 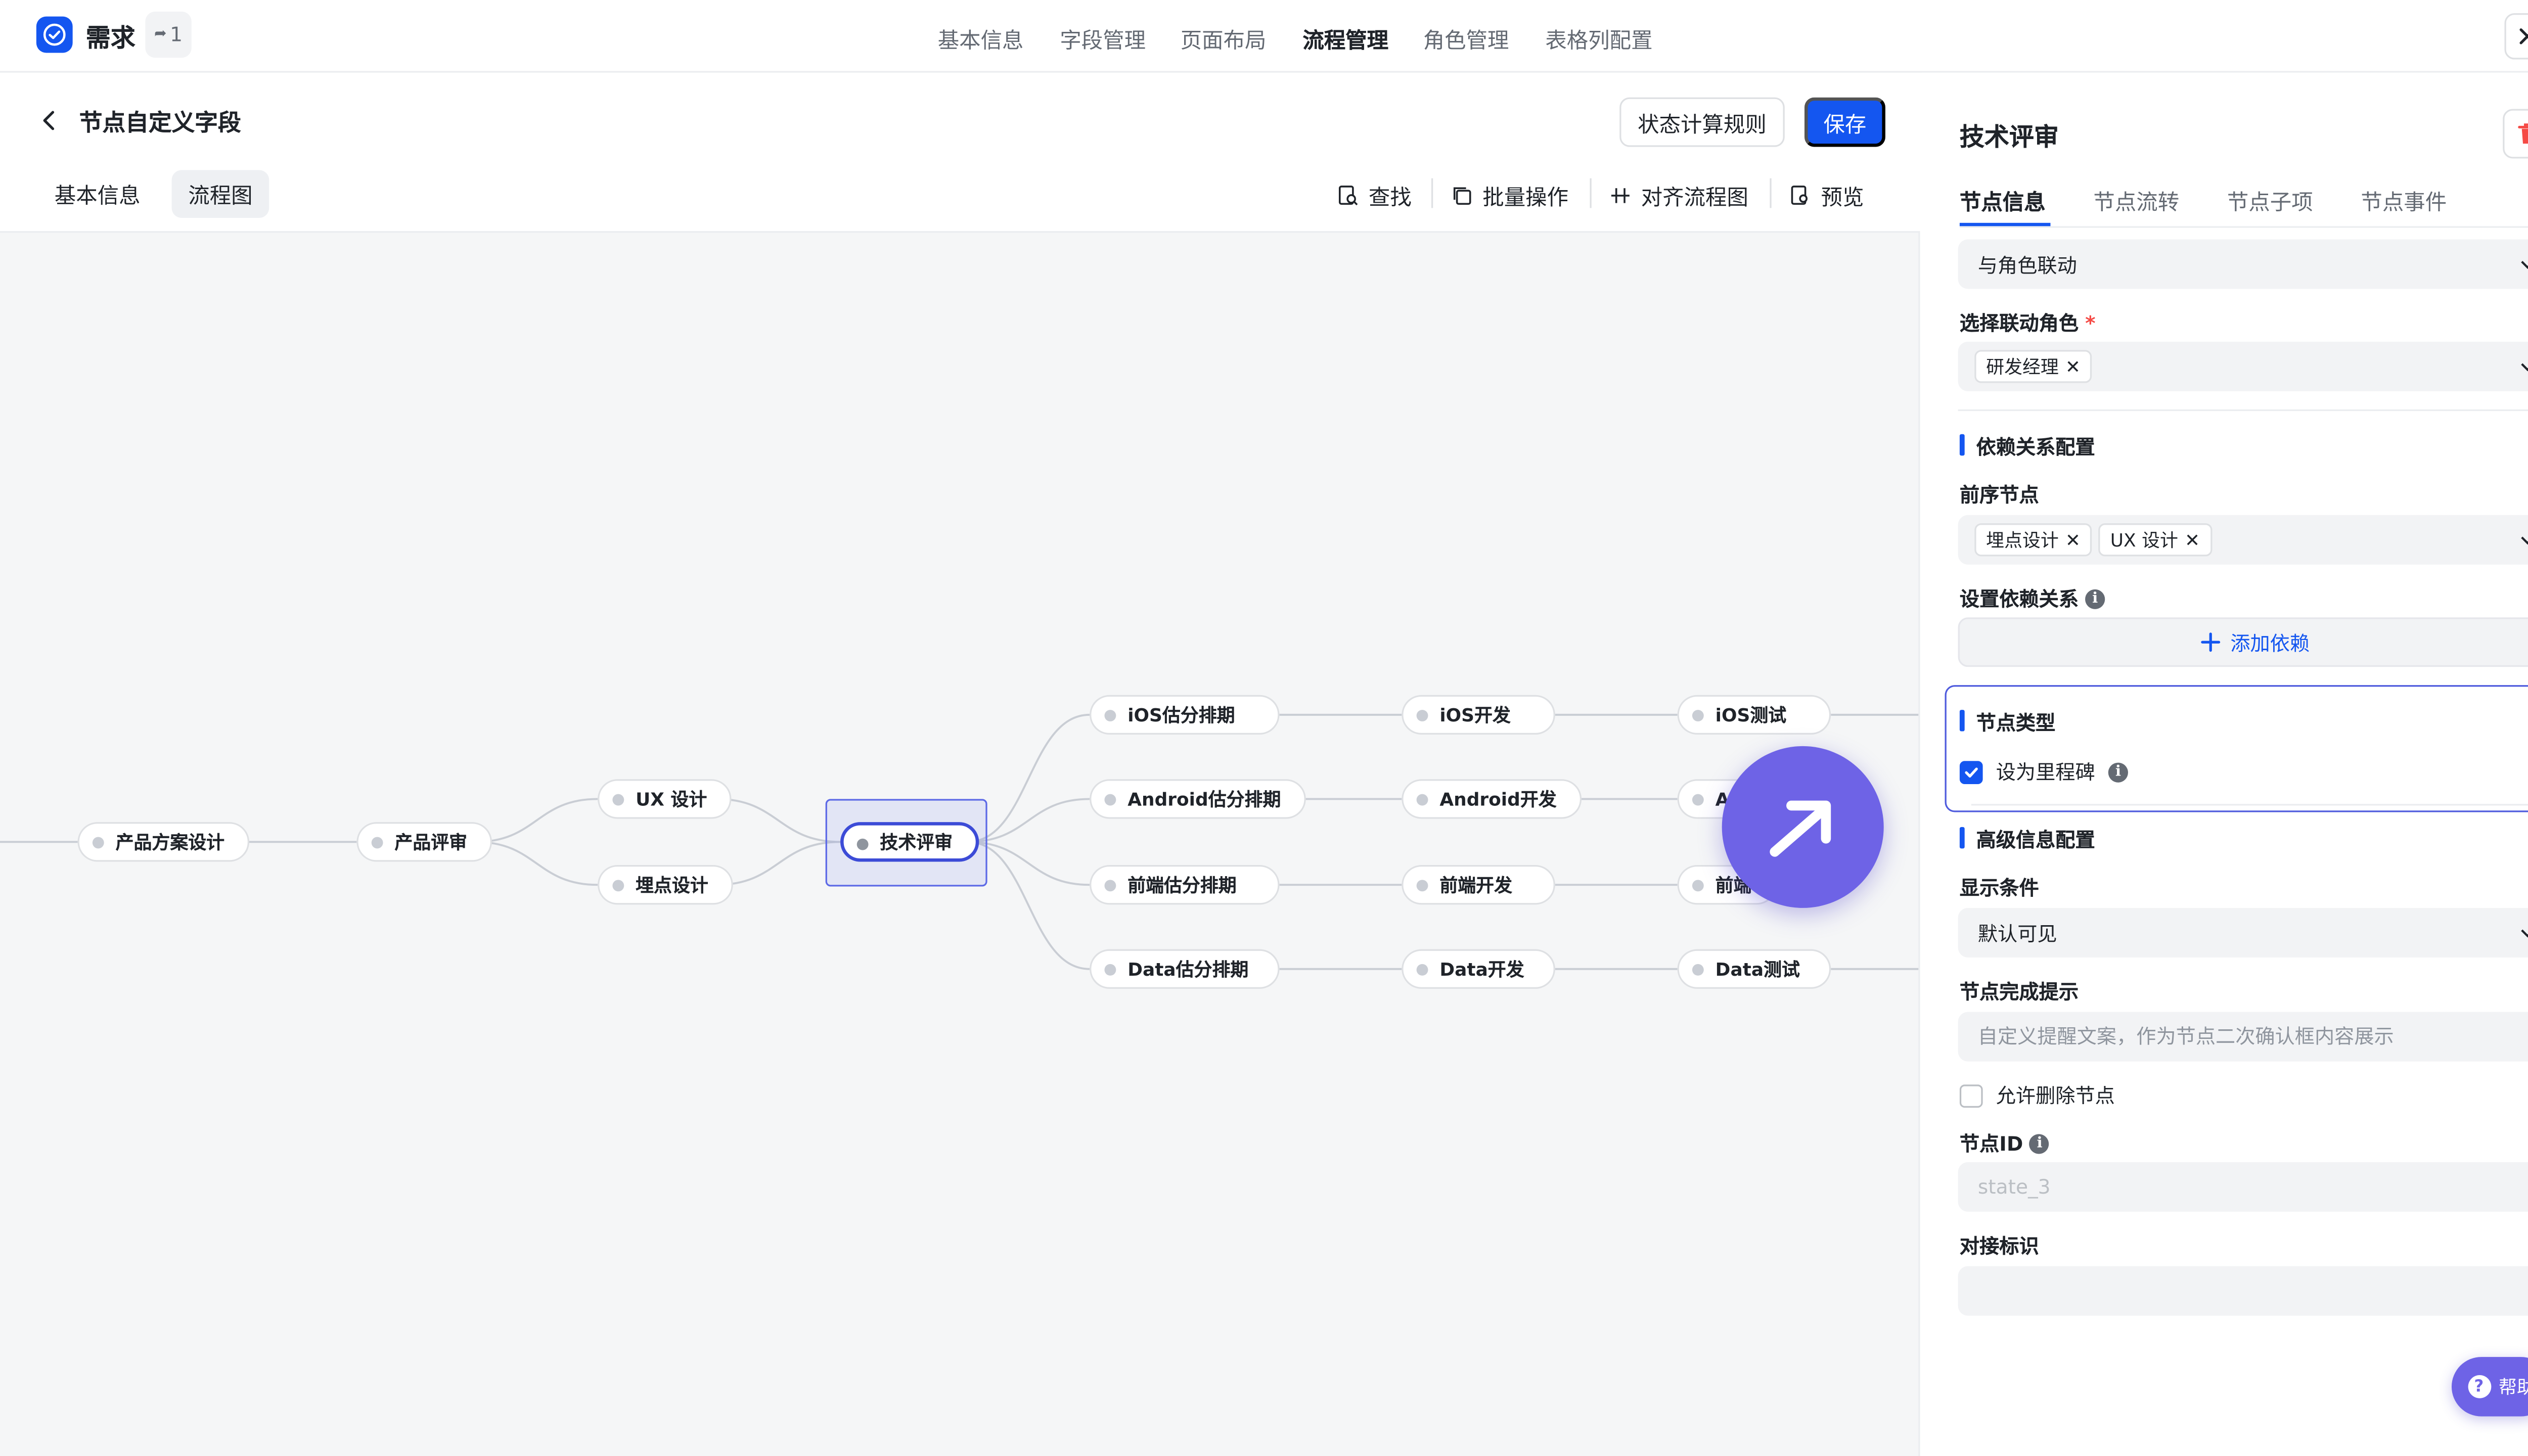 What do you see at coordinates (49, 120) in the screenshot?
I see `back-chevron-icon` at bounding box center [49, 120].